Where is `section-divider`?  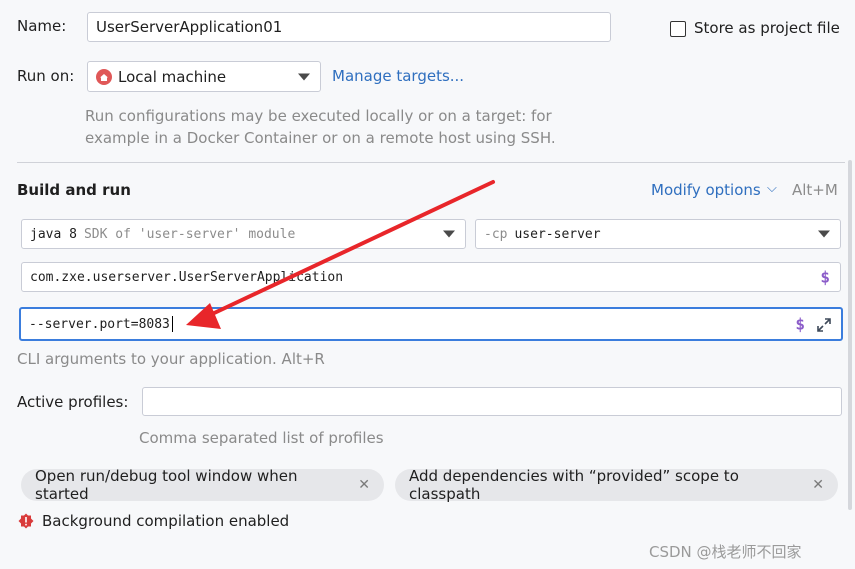
section-divider is located at coordinates (431, 162).